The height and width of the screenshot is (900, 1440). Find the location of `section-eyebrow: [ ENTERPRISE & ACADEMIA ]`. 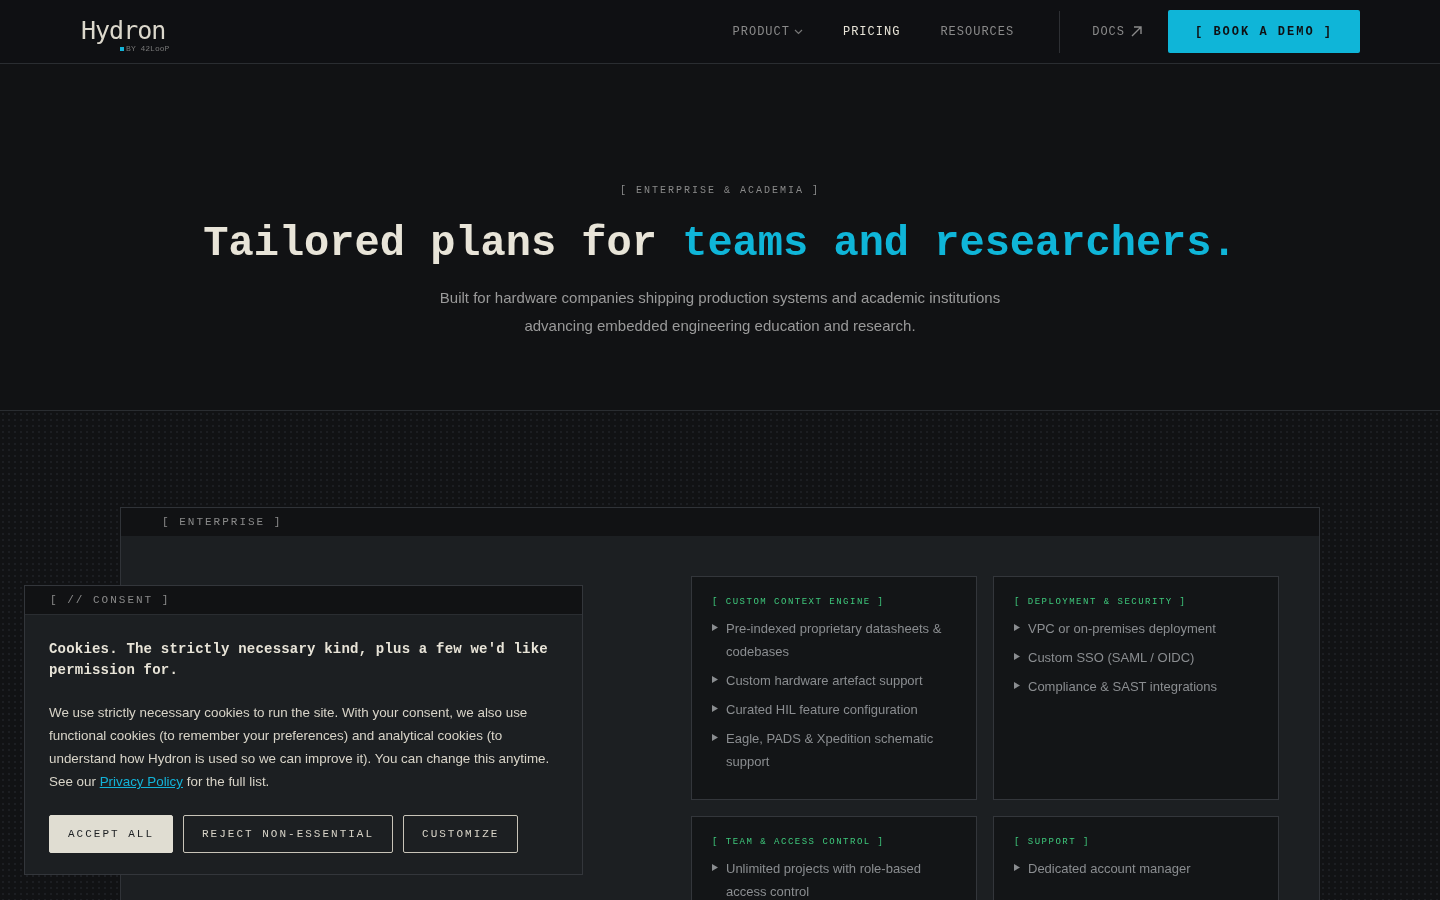

section-eyebrow: [ ENTERPRISE & ACADEMIA ] is located at coordinates (720, 190).